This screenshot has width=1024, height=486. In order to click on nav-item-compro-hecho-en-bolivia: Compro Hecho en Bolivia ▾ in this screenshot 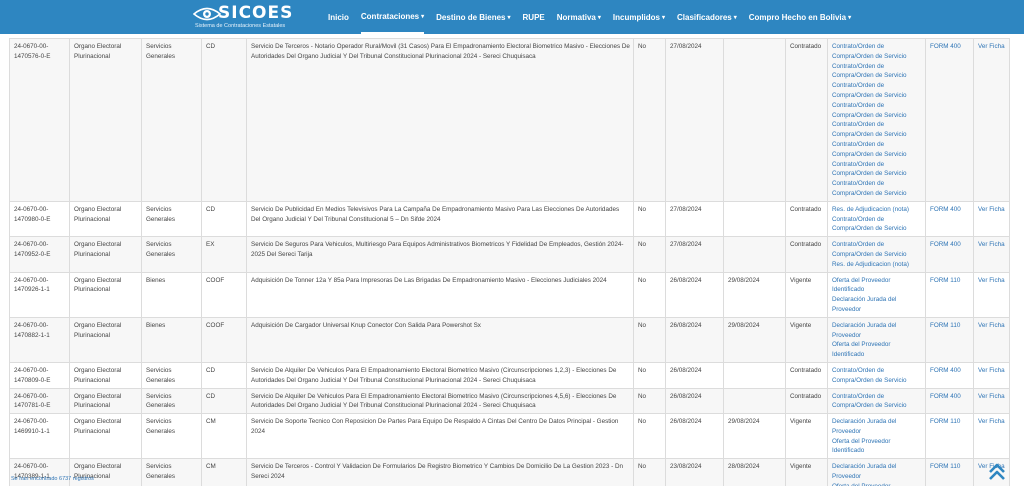, I will do `click(800, 17)`.